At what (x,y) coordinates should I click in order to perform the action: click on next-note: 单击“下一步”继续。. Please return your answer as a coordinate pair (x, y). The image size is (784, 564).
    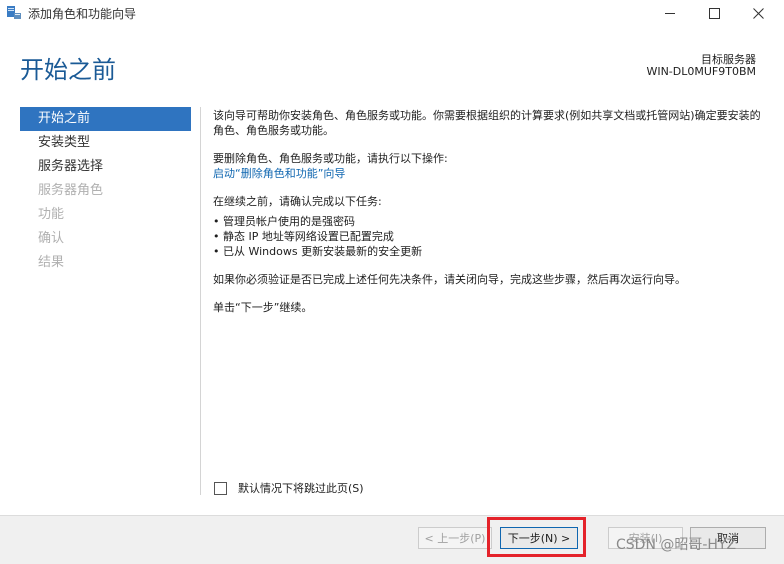
    Looking at the image, I should click on (263, 307).